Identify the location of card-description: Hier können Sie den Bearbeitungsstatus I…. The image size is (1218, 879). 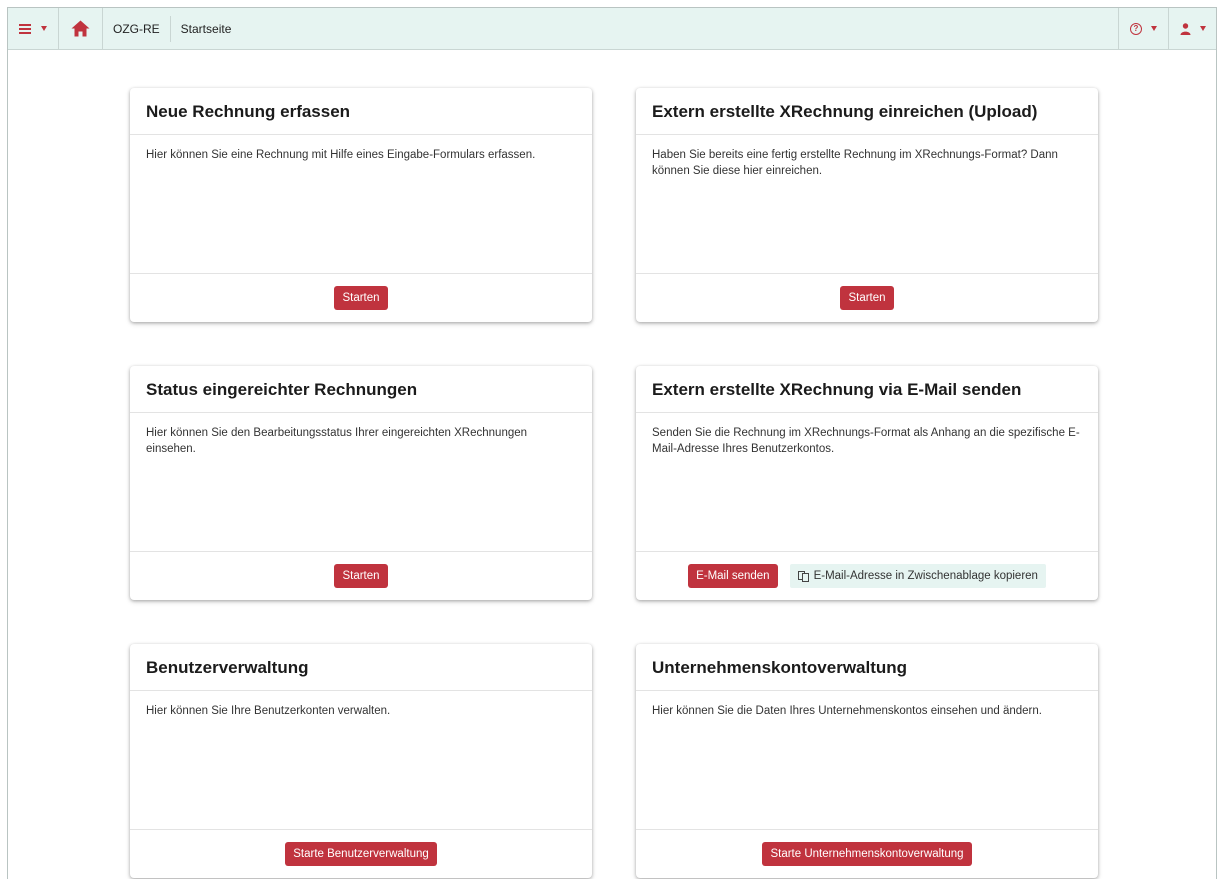
(361, 482).